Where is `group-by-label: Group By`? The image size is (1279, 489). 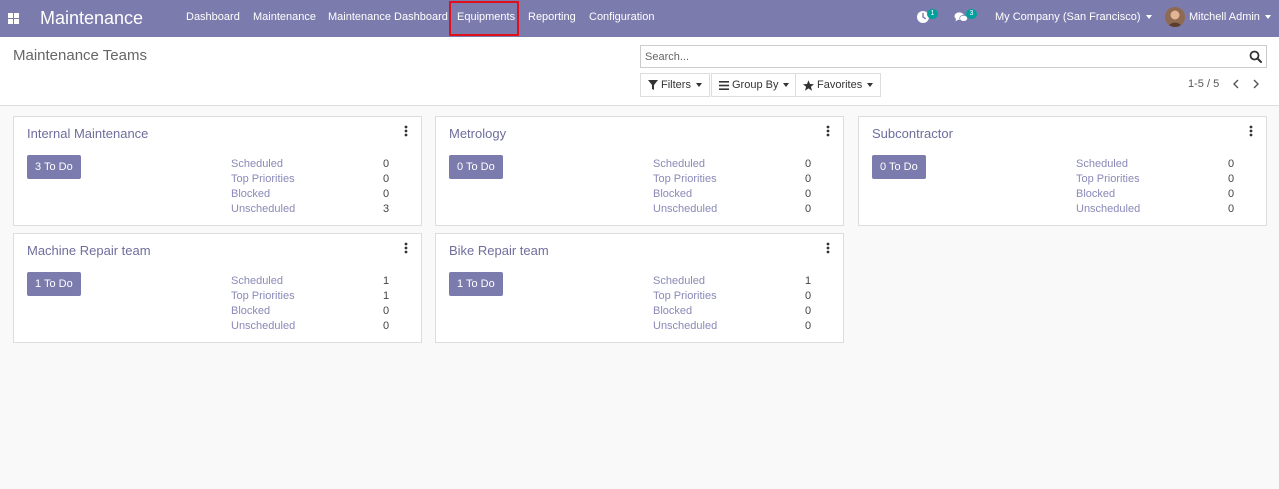 group-by-label: Group By is located at coordinates (755, 85).